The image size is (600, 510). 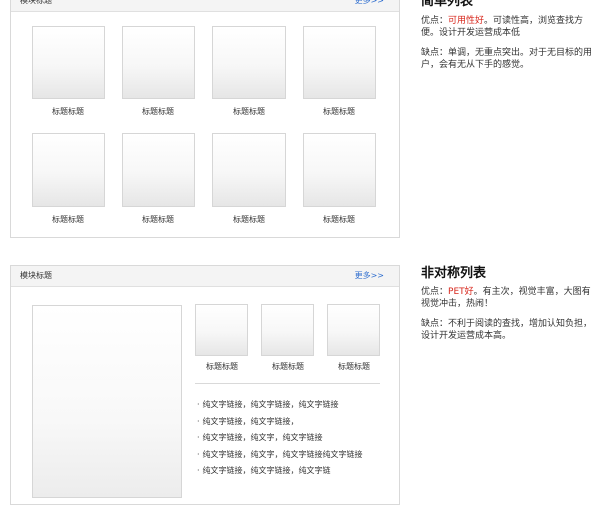 I want to click on featured-image, so click(x=107, y=401).